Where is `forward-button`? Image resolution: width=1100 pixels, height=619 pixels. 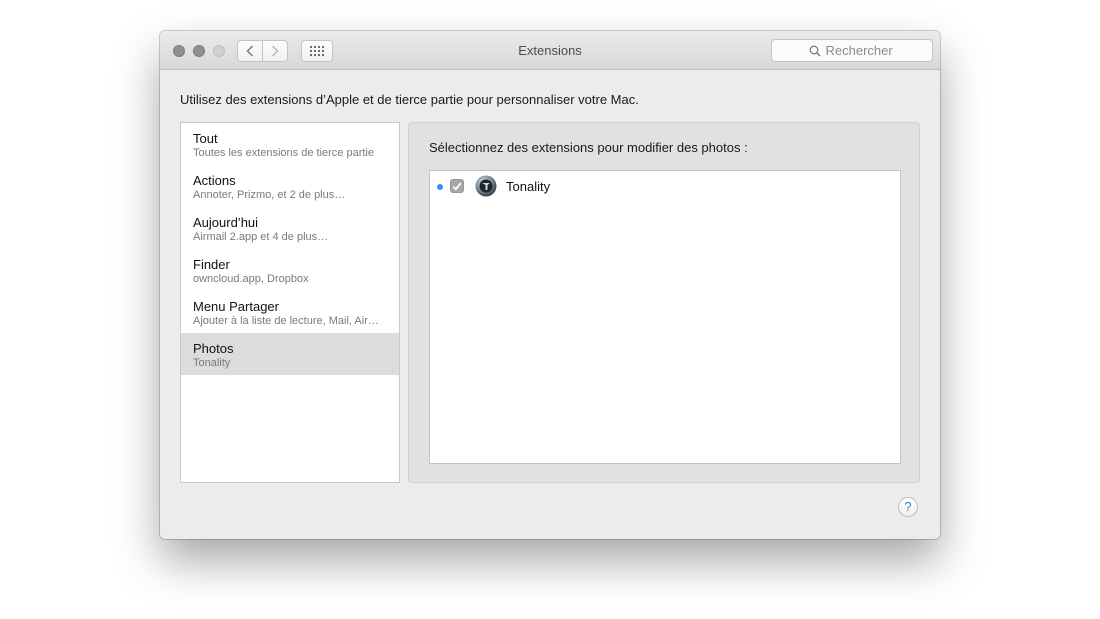 forward-button is located at coordinates (275, 51).